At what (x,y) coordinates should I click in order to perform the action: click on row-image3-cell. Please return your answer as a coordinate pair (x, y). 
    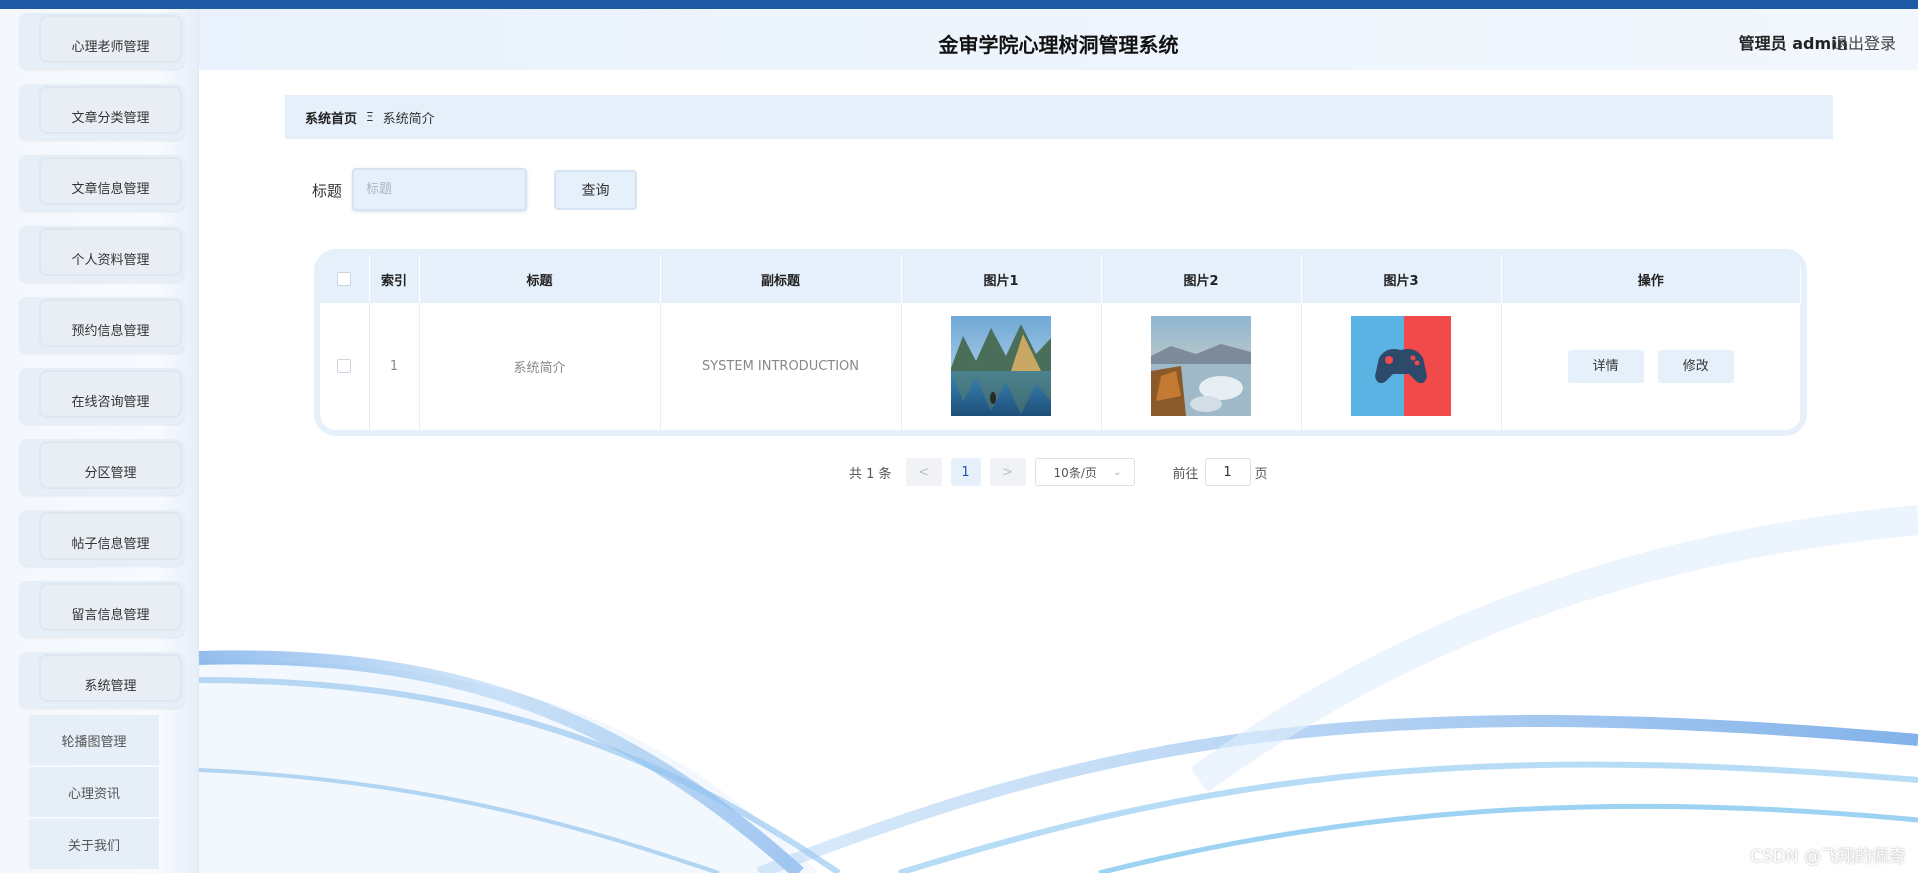
    Looking at the image, I should click on (1401, 366).